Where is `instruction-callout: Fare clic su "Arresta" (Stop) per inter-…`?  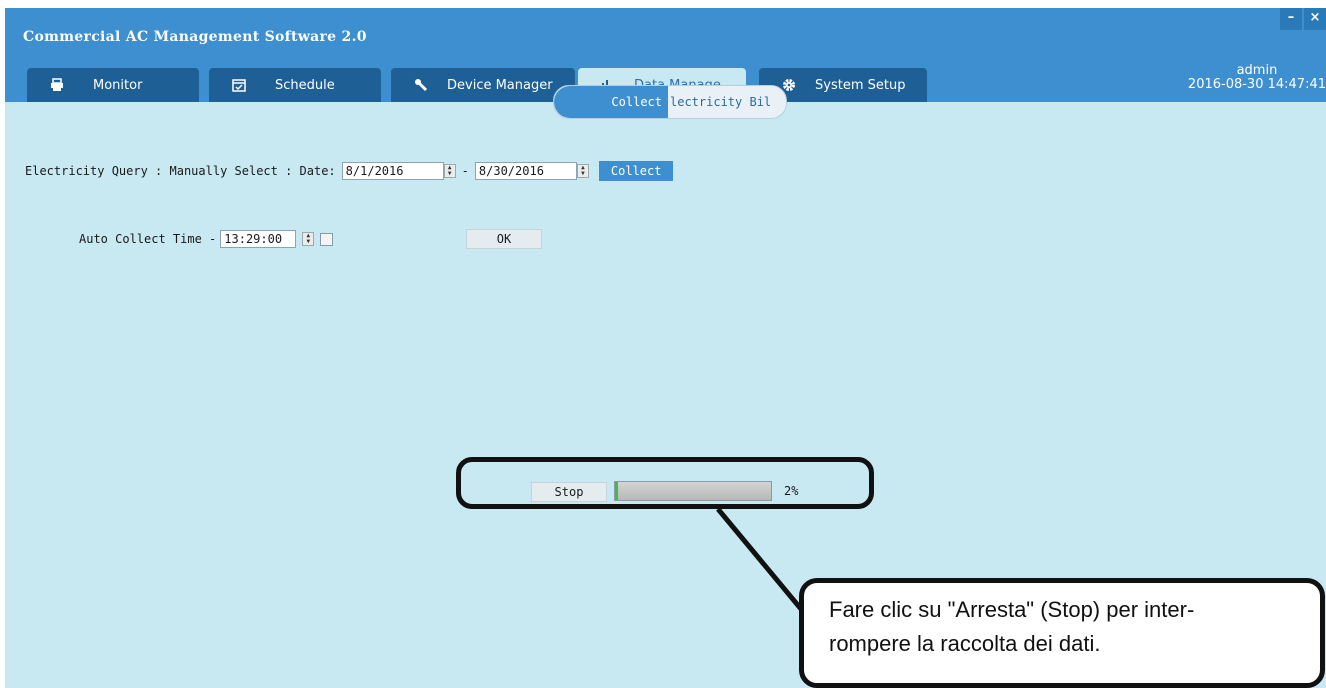
instruction-callout: Fare clic su "Arresta" (Stop) per inter-… is located at coordinates (1062, 633).